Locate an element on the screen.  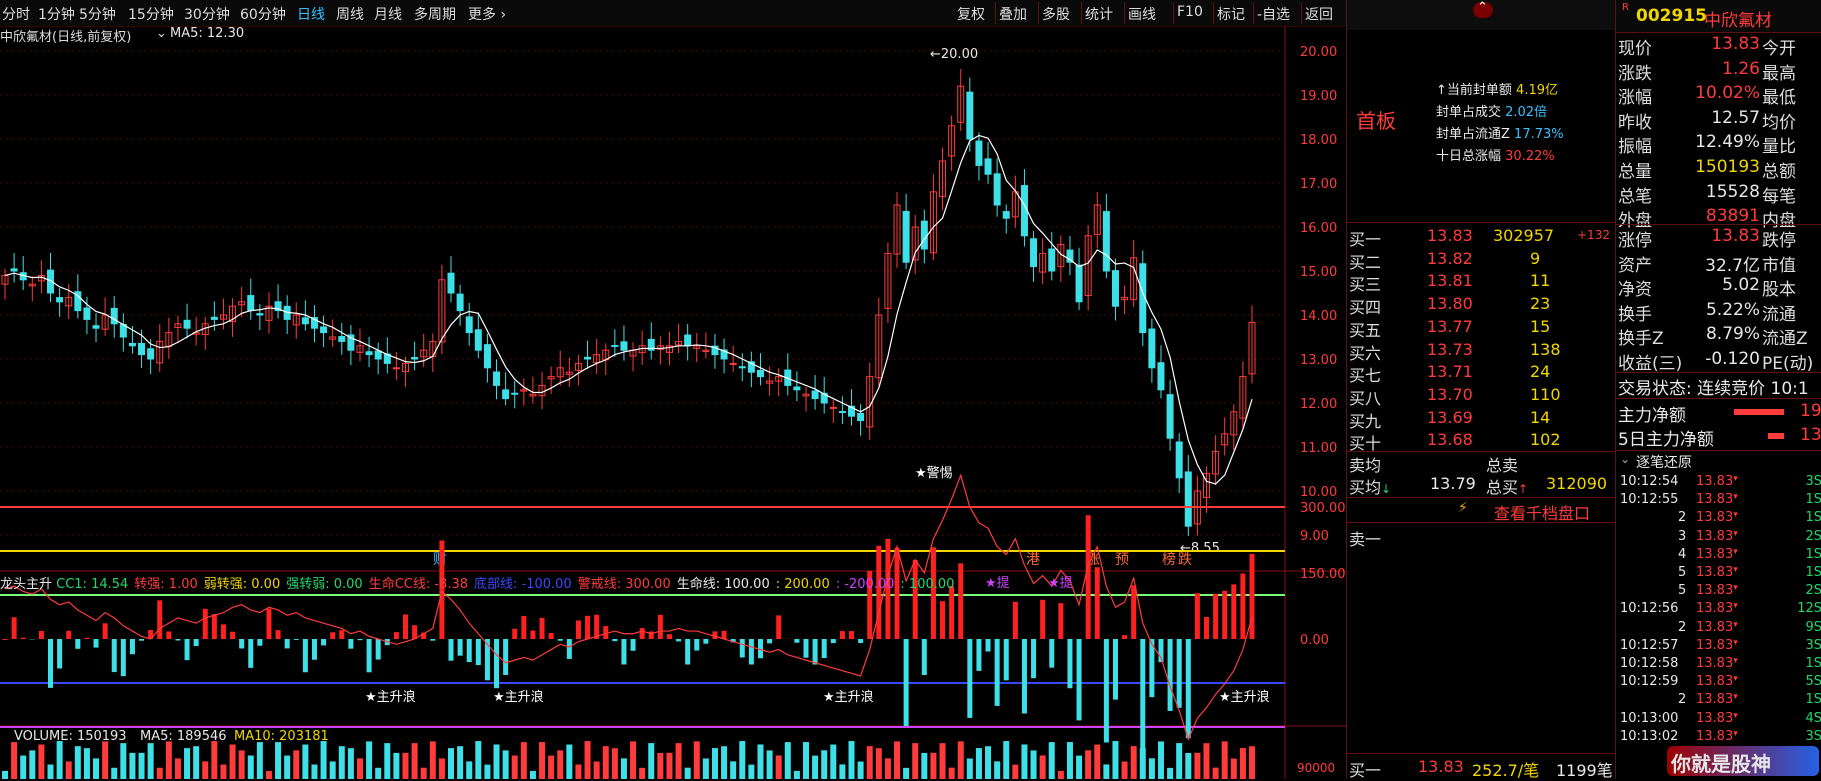
bid-row-7: 买八13.70110 is located at coordinates (1472, 394).